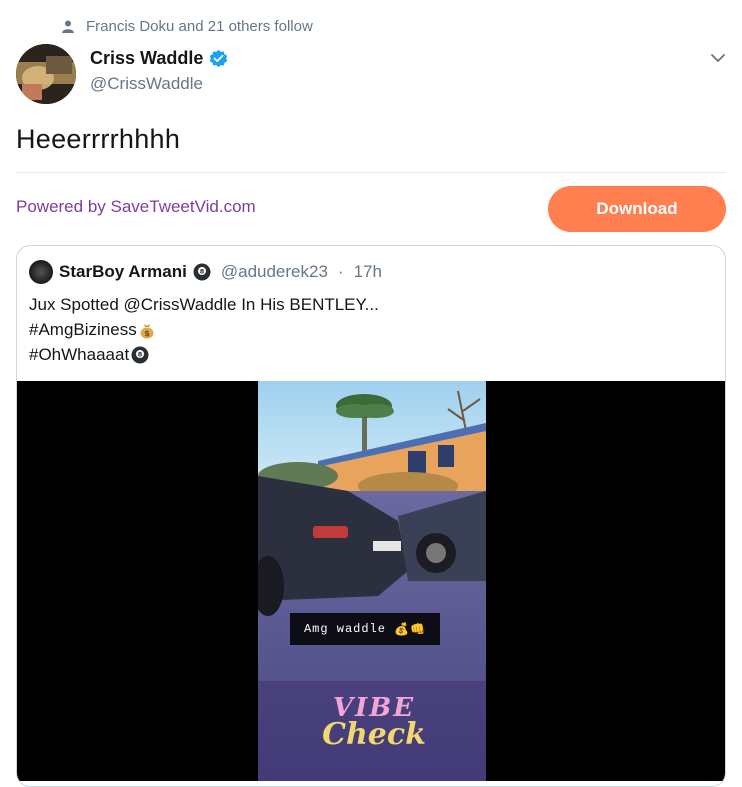 This screenshot has width=742, height=787. Describe the element at coordinates (68, 26) in the screenshot. I see `person-icon` at that location.